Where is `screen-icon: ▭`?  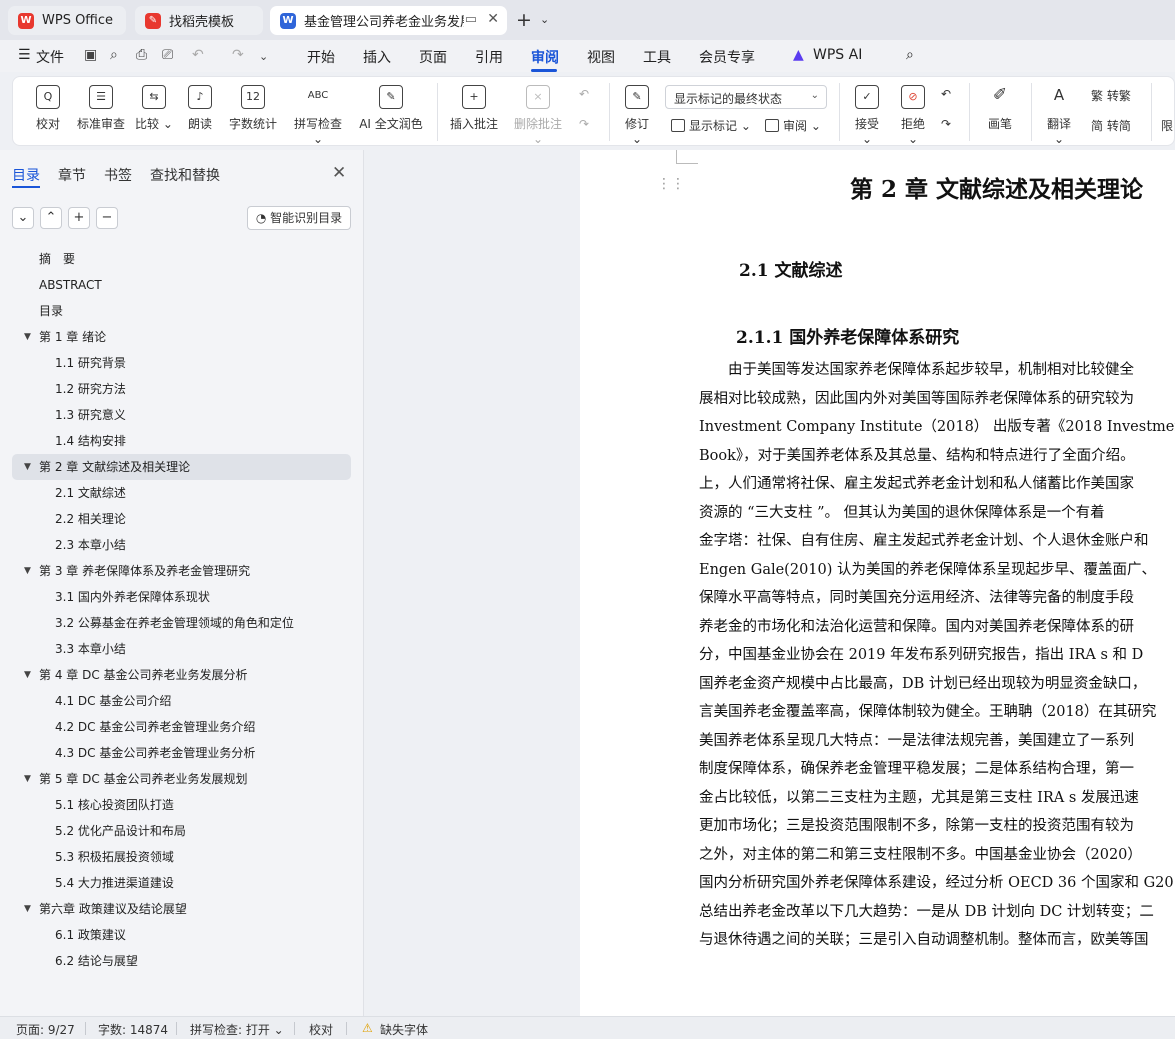
screen-icon: ▭ is located at coordinates (471, 19).